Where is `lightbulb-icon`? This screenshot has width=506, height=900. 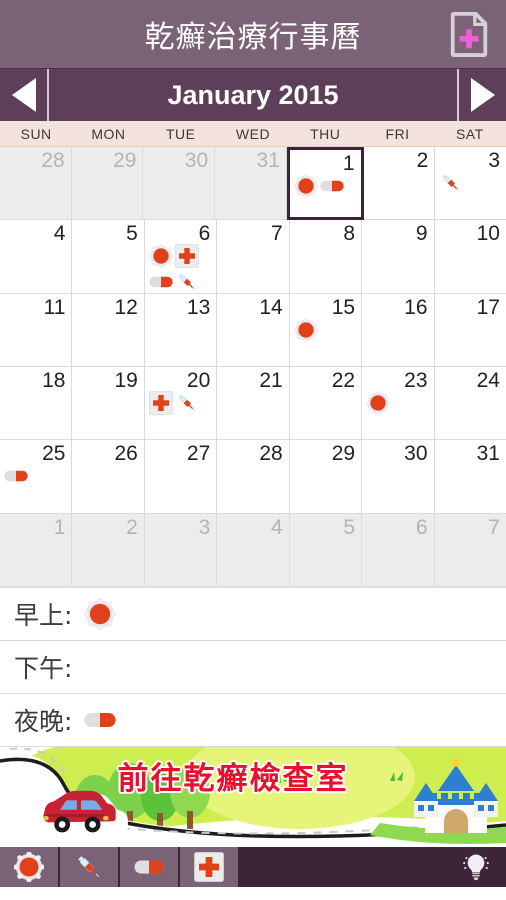
lightbulb-icon is located at coordinates (476, 867).